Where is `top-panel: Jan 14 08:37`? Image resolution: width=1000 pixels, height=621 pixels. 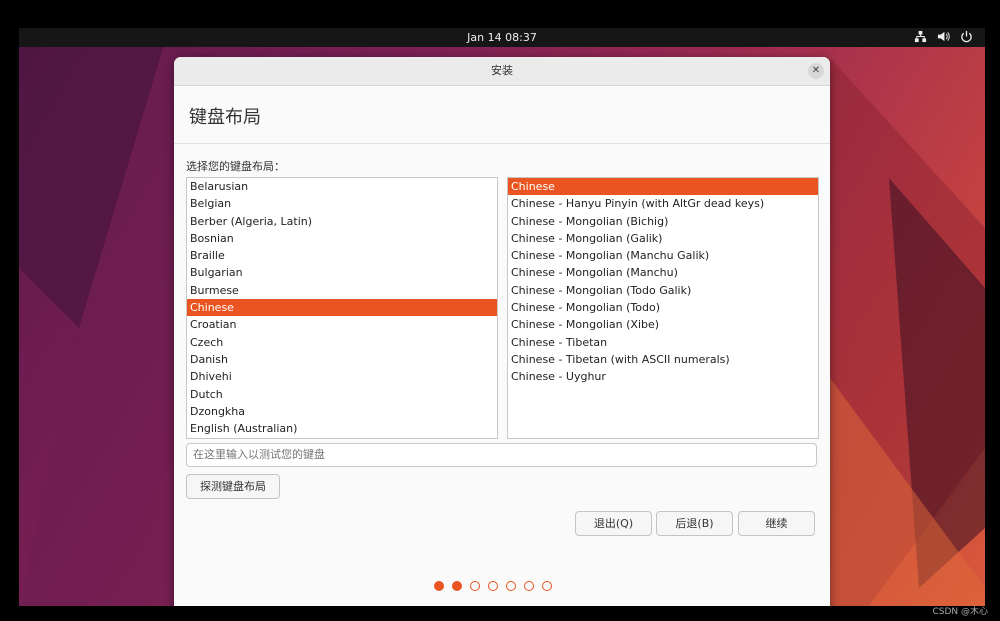 top-panel: Jan 14 08:37 is located at coordinates (502, 37).